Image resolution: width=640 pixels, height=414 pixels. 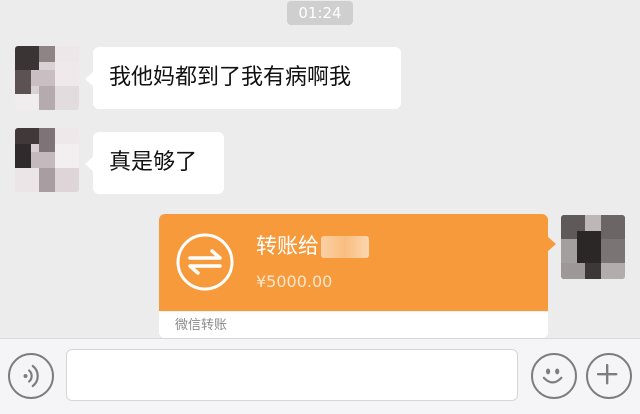 I want to click on blurred-recipient-name, so click(x=345, y=247).